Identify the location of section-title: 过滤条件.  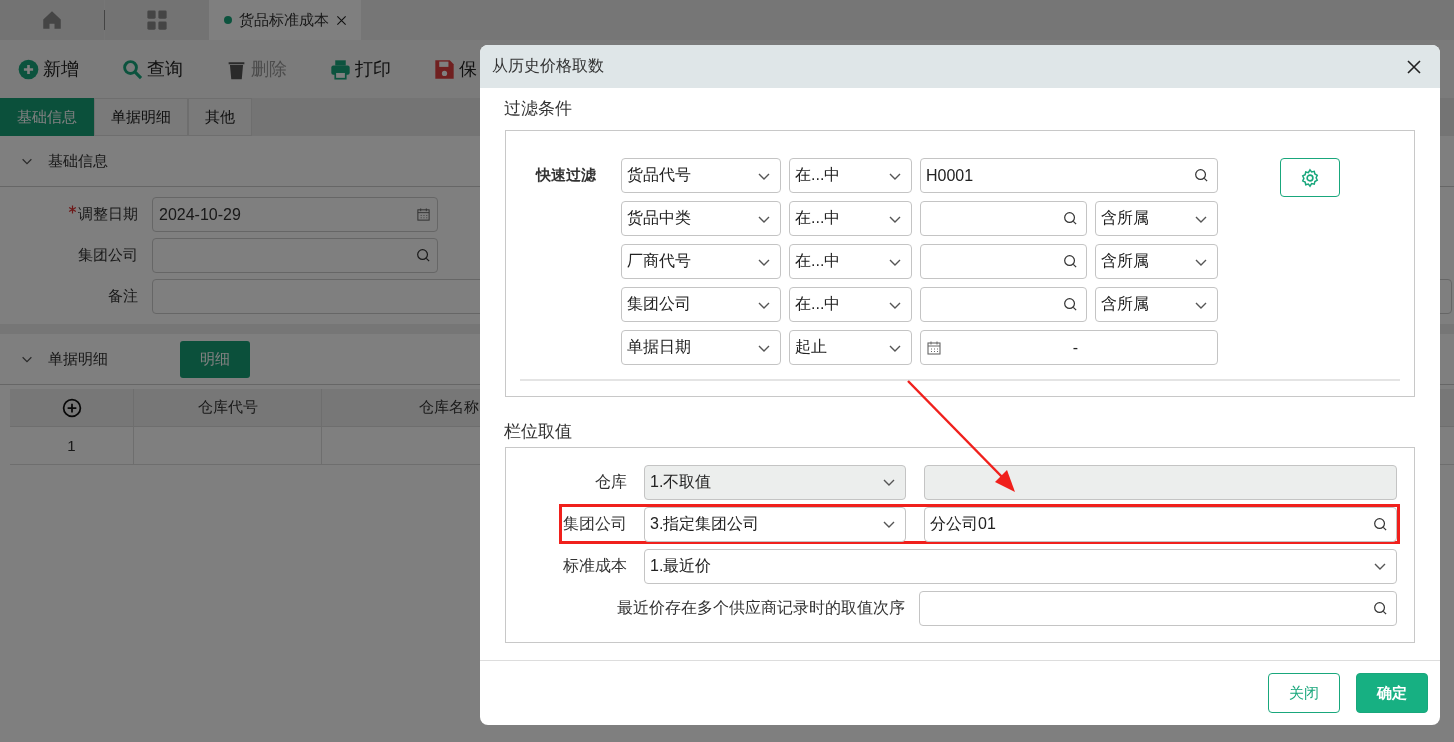
(538, 109).